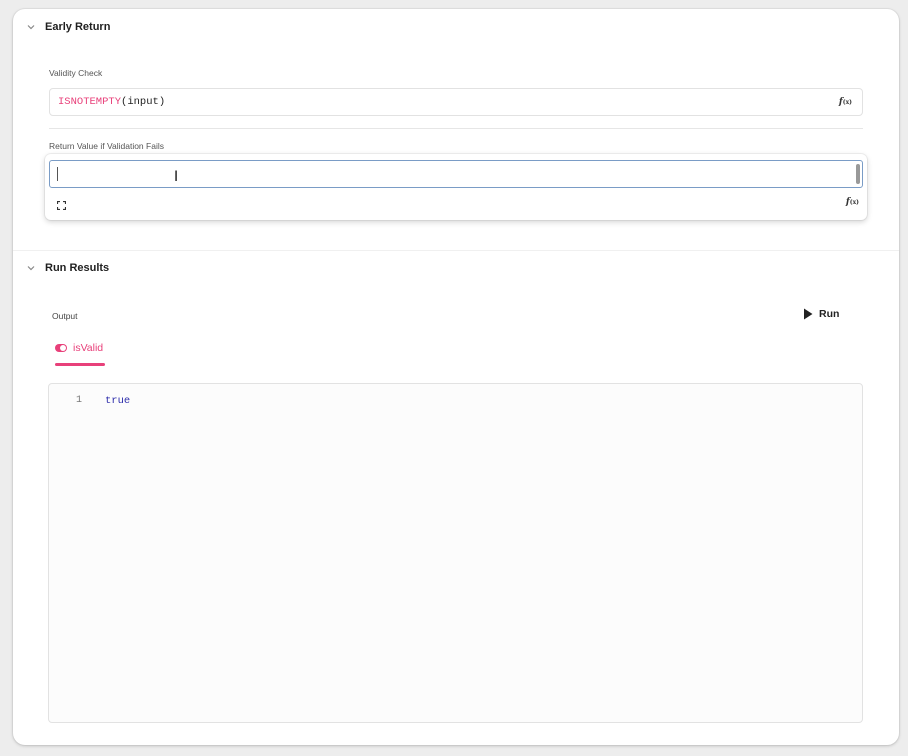  What do you see at coordinates (808, 314) in the screenshot?
I see `play-icon` at bounding box center [808, 314].